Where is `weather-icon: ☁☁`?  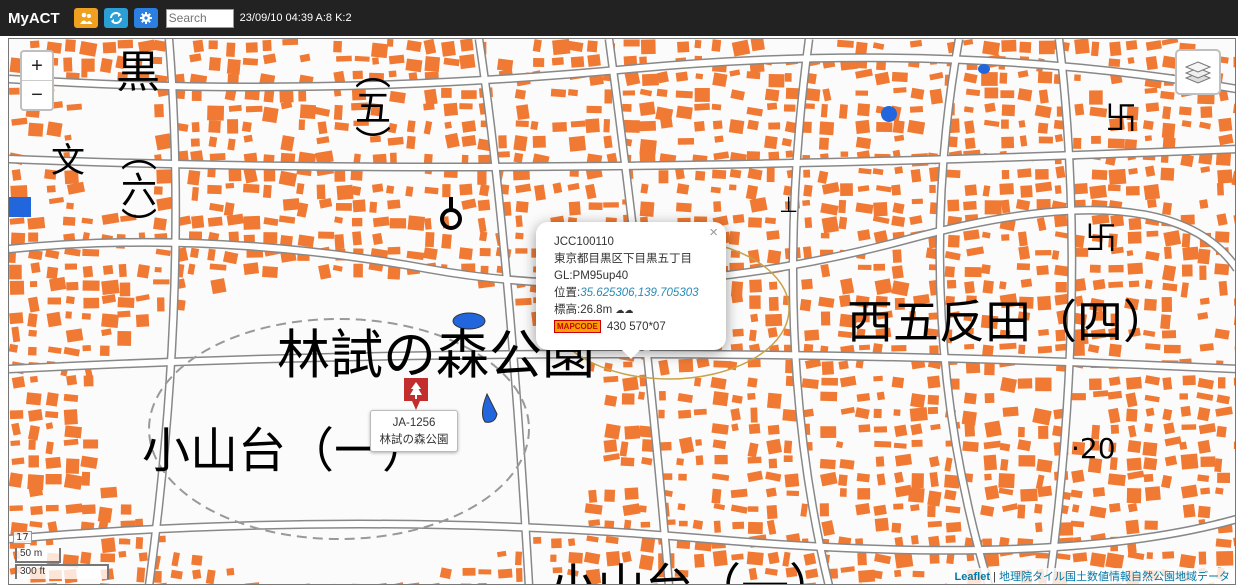 weather-icon: ☁☁ is located at coordinates (624, 310).